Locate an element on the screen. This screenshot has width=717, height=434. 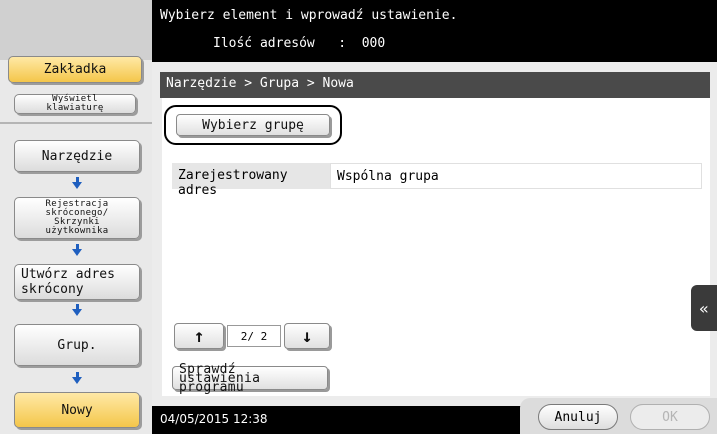
arrow-up-icon: ↑ is located at coordinates (199, 336).